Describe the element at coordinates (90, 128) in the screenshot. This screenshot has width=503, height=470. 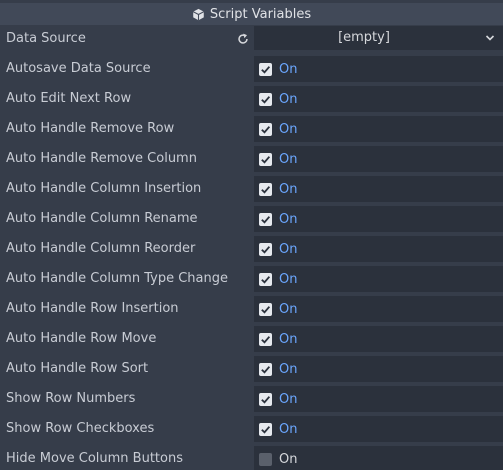
I see `property-label: Auto Handle Remove Row` at that location.